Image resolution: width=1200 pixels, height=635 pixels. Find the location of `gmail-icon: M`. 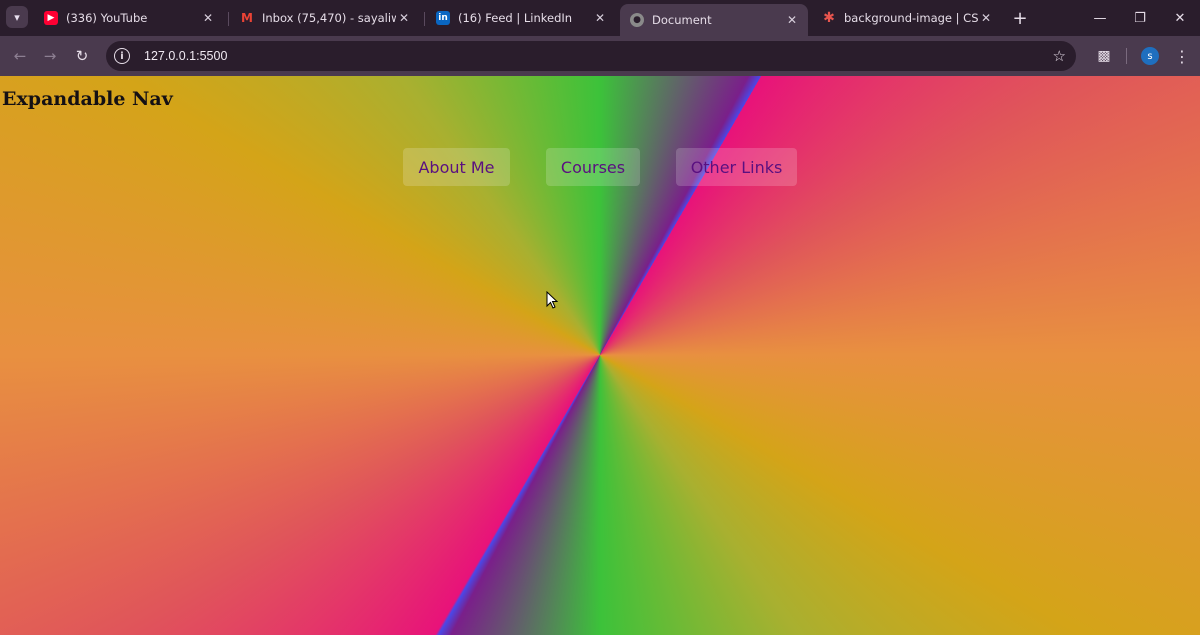

gmail-icon: M is located at coordinates (247, 18).